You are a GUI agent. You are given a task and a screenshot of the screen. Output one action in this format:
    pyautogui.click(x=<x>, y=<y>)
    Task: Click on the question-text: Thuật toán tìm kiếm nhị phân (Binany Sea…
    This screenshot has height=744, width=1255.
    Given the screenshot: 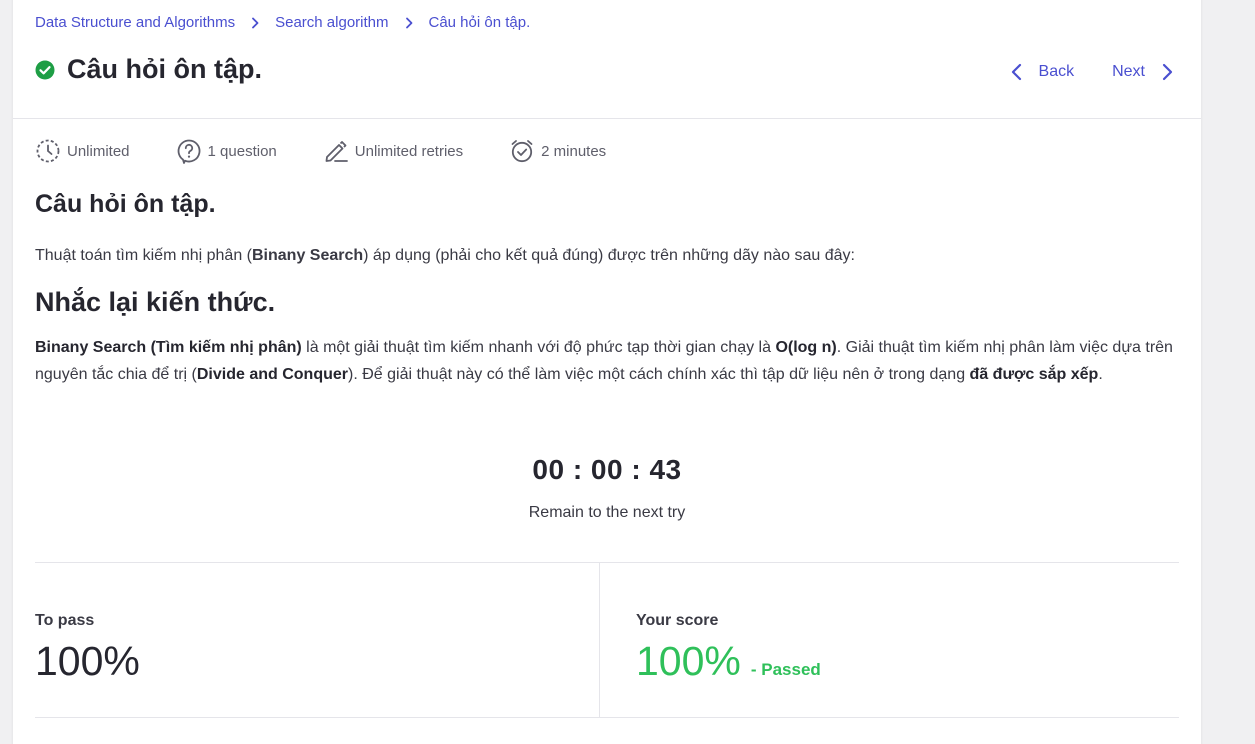 What is the action you would take?
    pyautogui.click(x=607, y=256)
    